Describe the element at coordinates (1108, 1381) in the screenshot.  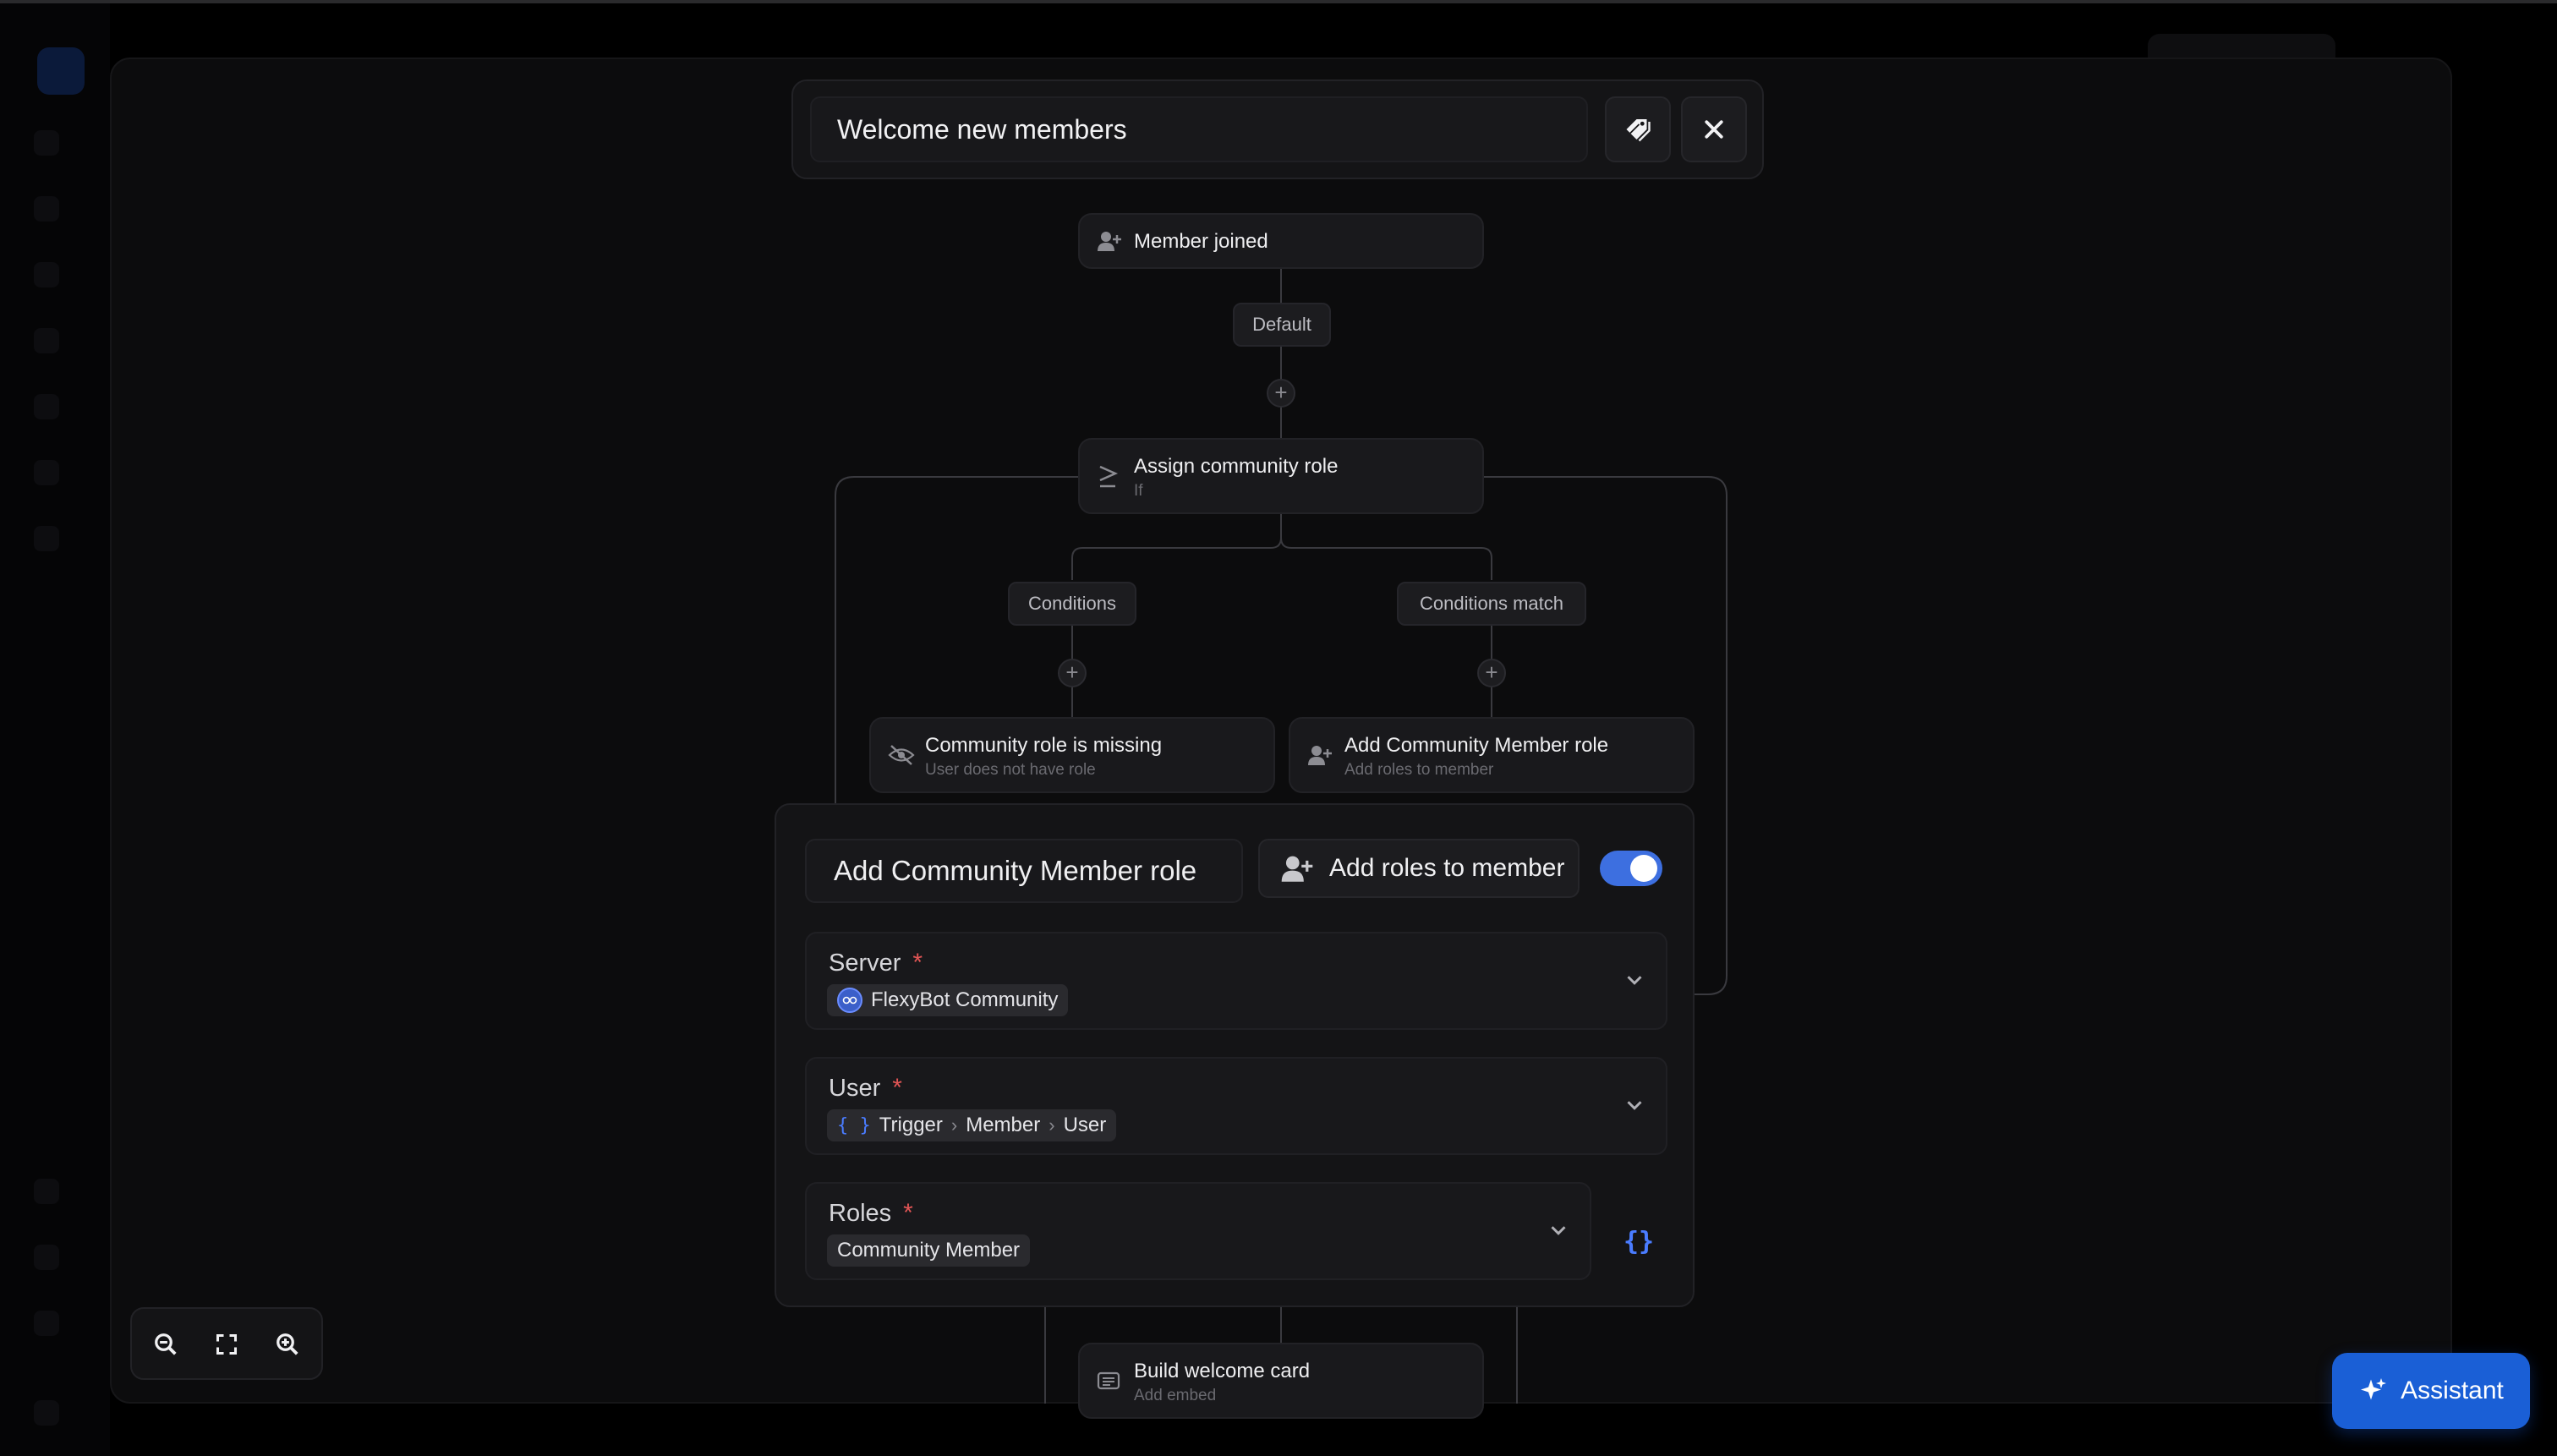
I see `card-icon` at that location.